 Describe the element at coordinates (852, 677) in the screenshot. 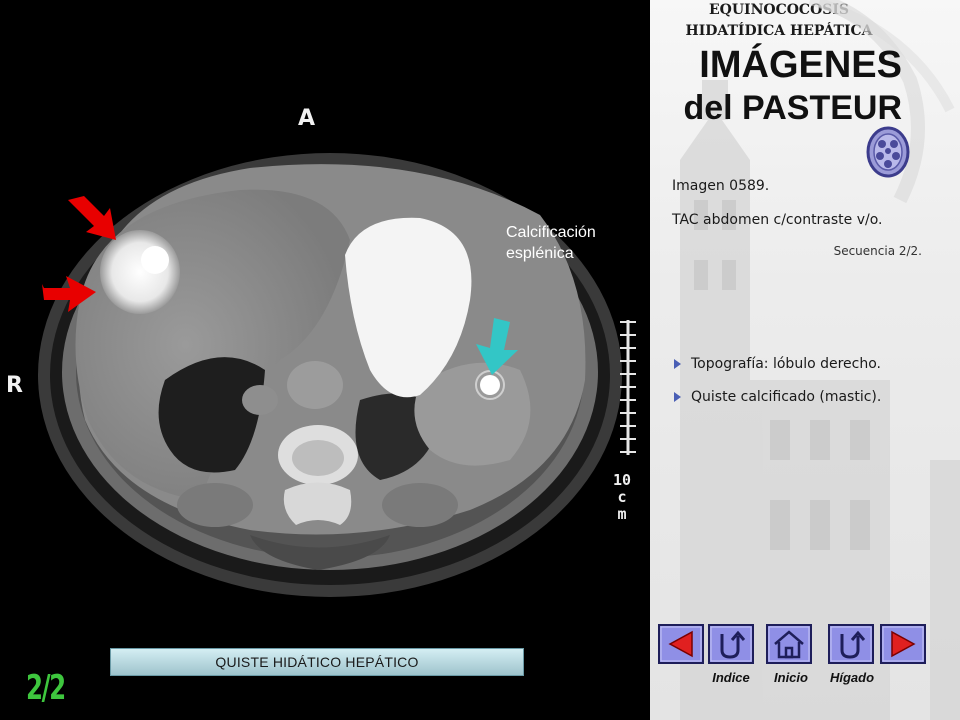

I see `liver-button-label: Hígado` at that location.